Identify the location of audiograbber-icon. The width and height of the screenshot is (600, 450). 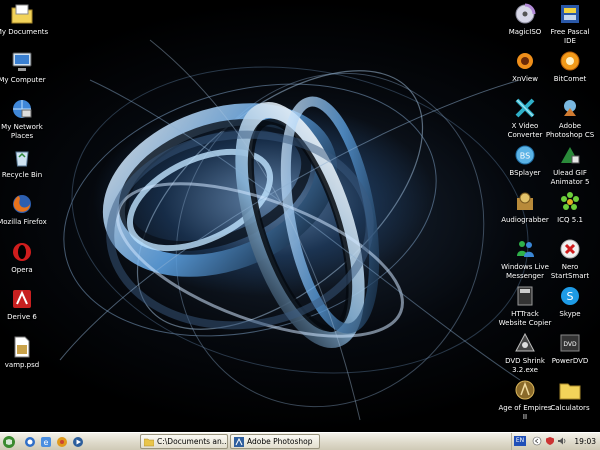
(525, 201).